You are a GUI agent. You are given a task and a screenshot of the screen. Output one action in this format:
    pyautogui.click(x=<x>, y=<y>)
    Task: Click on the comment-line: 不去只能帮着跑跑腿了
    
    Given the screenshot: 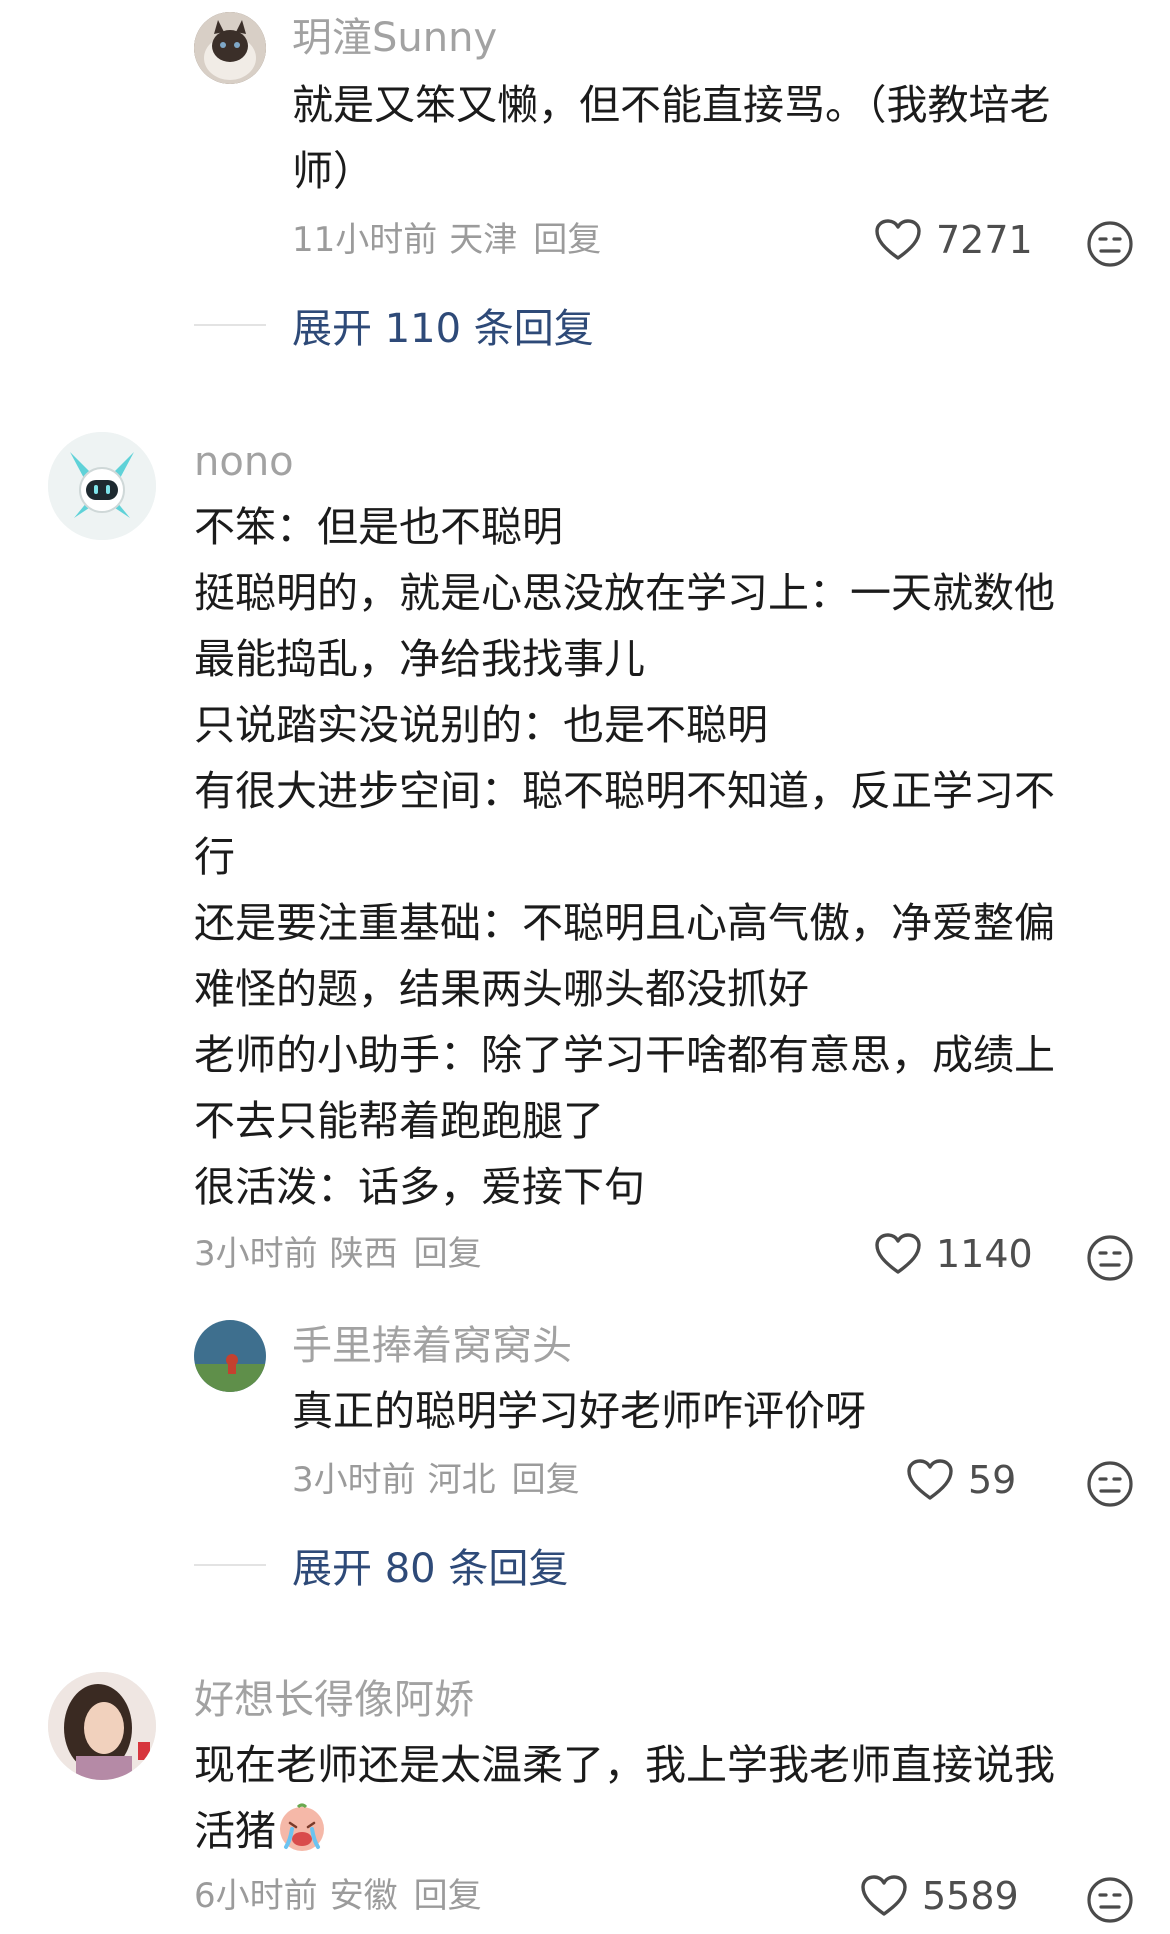 What is the action you would take?
    pyautogui.click(x=399, y=1121)
    